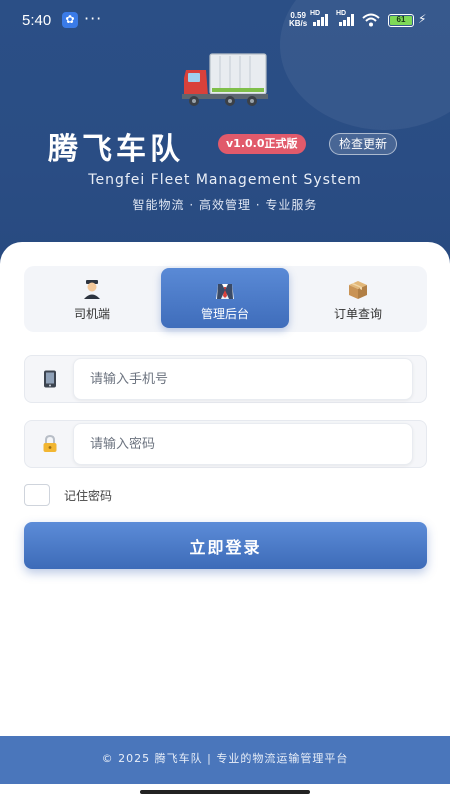 The width and height of the screenshot is (450, 800). I want to click on tab-admin: 管理后台, so click(225, 298).